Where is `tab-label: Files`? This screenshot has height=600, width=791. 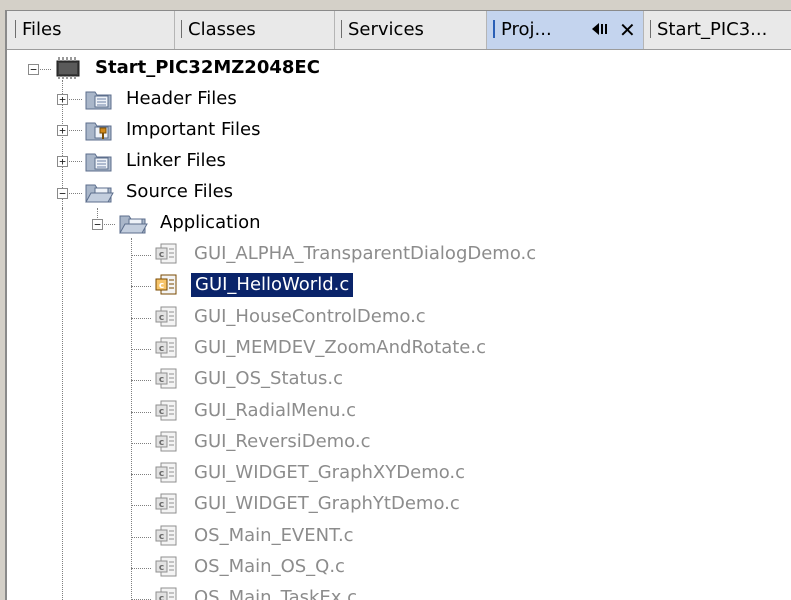 tab-label: Files is located at coordinates (42, 29).